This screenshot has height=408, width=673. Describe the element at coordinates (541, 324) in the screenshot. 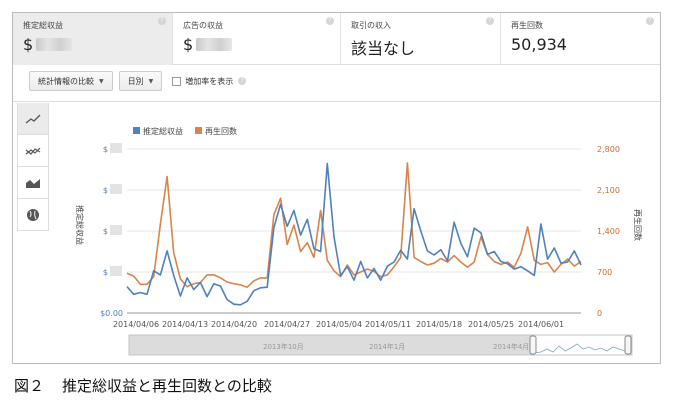

I see `x-tick-label: 2014/06/01` at that location.